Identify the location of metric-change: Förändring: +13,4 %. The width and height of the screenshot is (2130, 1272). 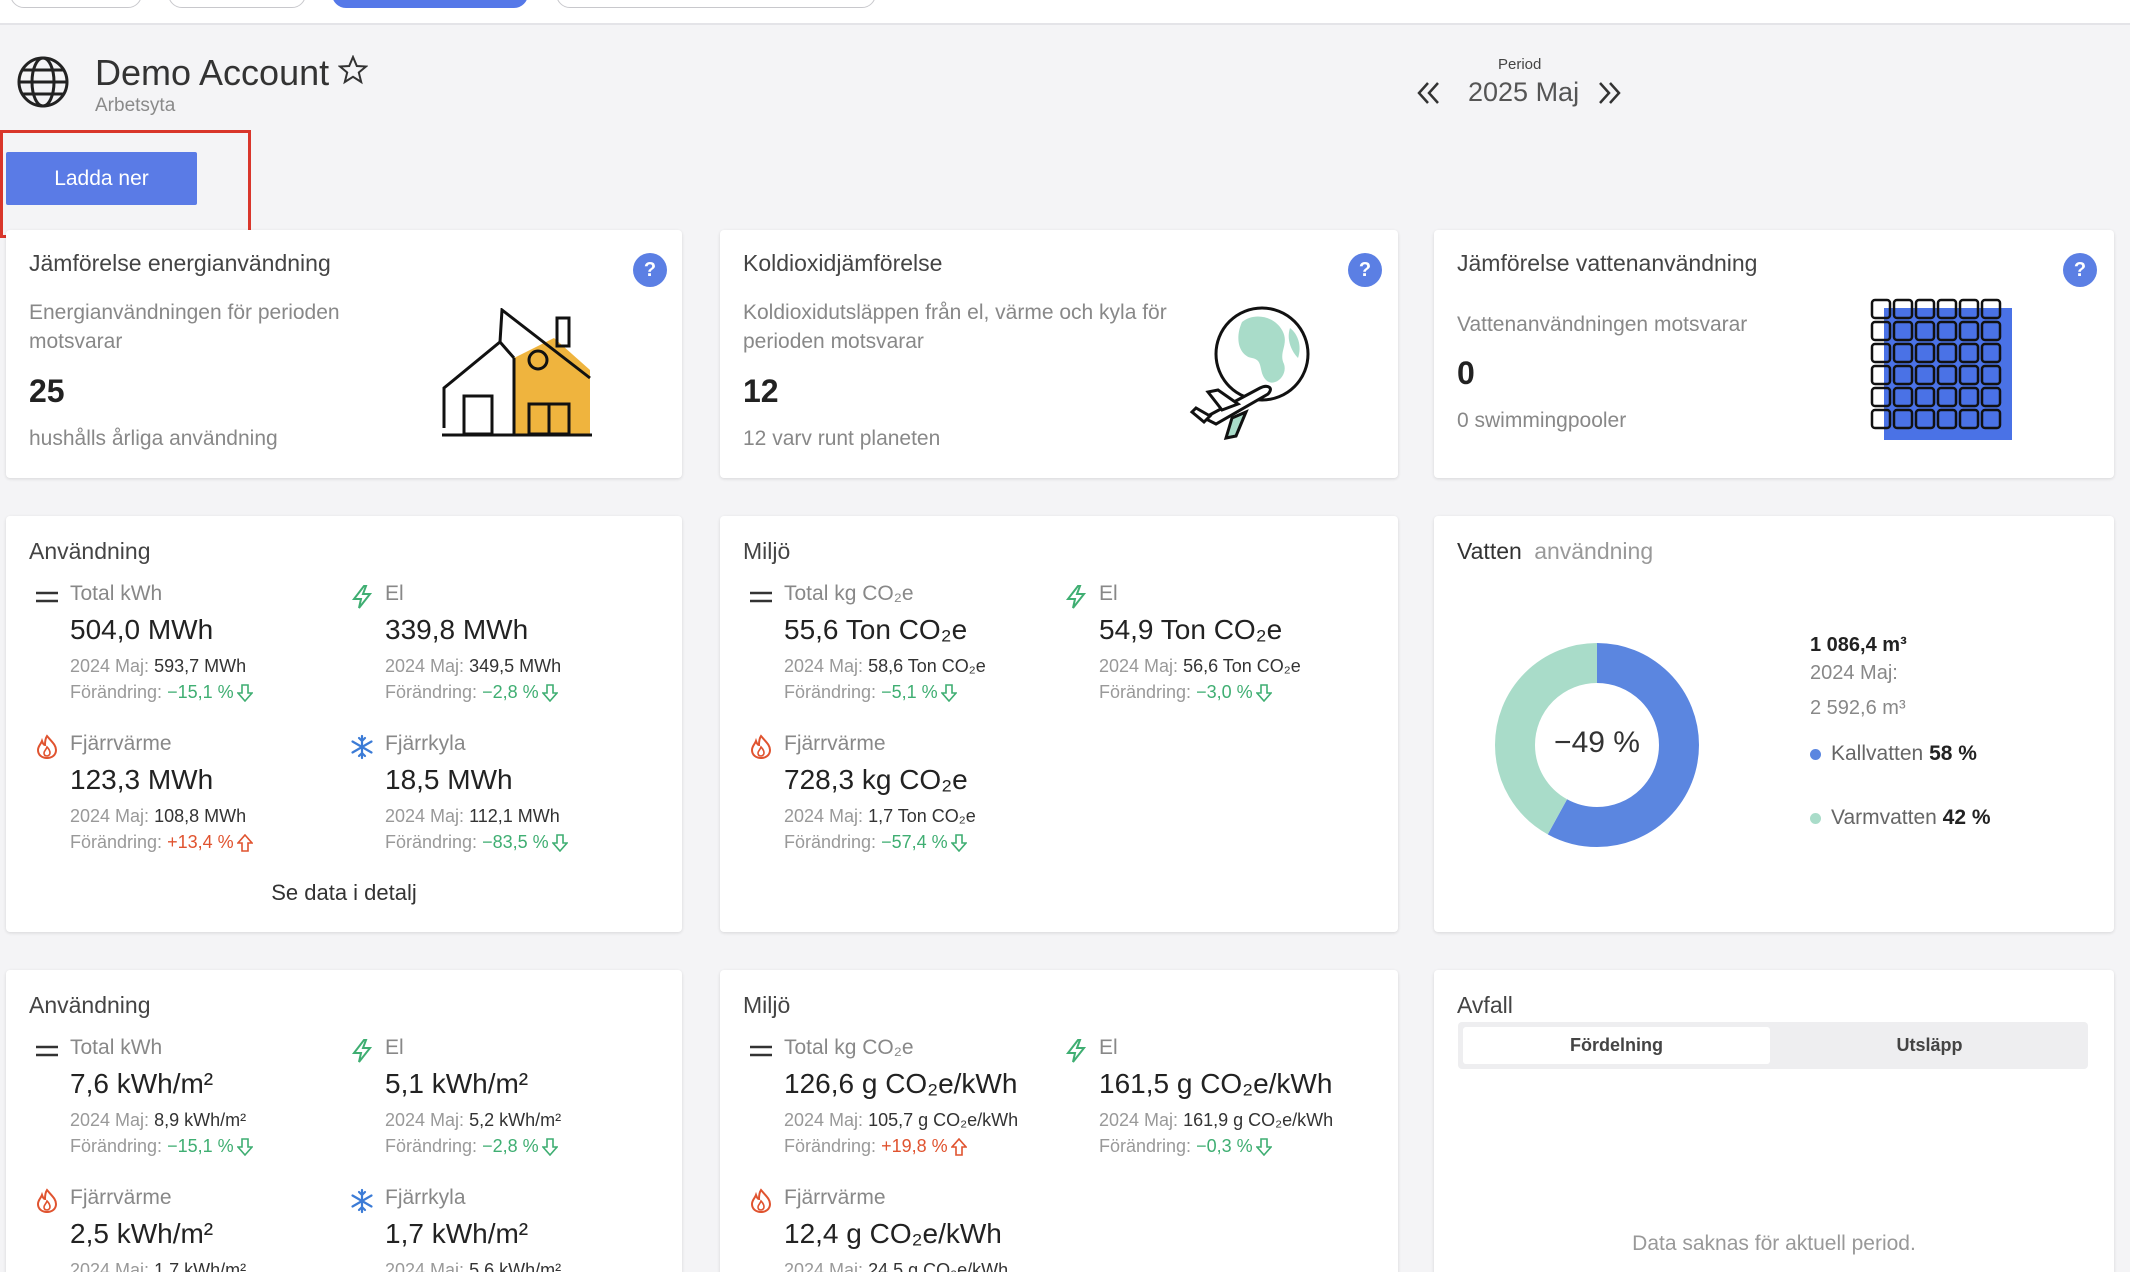
(161, 842).